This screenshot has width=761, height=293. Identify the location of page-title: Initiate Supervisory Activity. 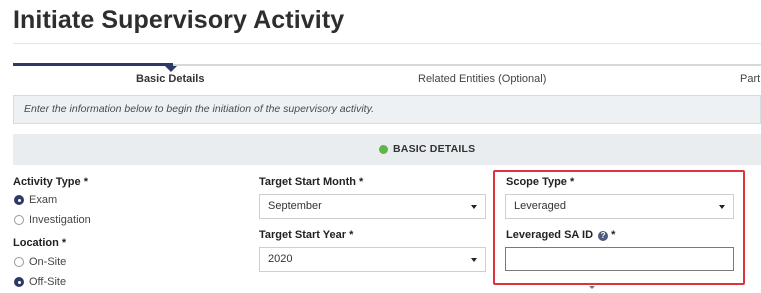
(179, 20).